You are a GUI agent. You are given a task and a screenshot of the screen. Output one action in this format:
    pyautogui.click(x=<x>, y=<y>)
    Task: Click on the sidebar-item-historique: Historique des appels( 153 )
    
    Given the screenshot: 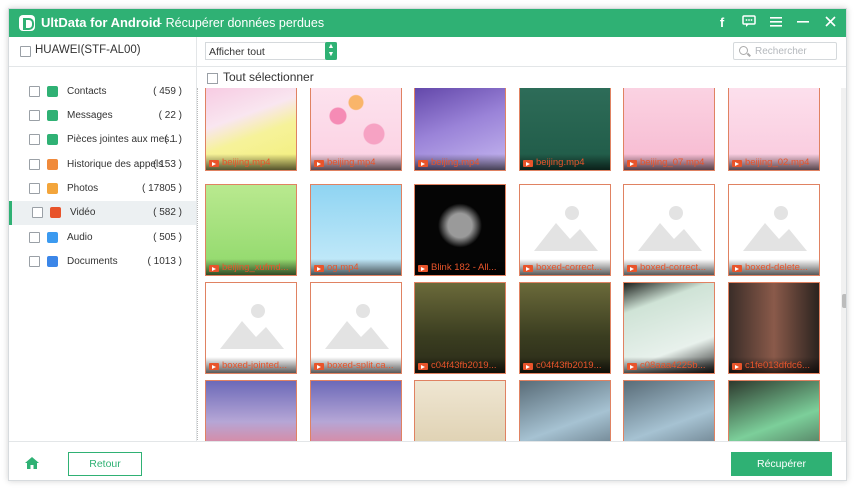 What is the action you would take?
    pyautogui.click(x=102, y=165)
    